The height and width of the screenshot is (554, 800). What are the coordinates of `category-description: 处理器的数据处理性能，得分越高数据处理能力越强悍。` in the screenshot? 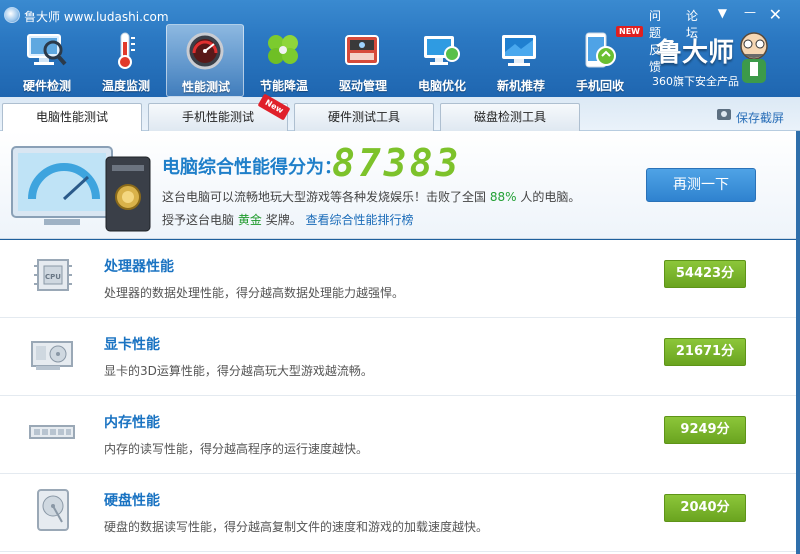 It's located at (254, 293).